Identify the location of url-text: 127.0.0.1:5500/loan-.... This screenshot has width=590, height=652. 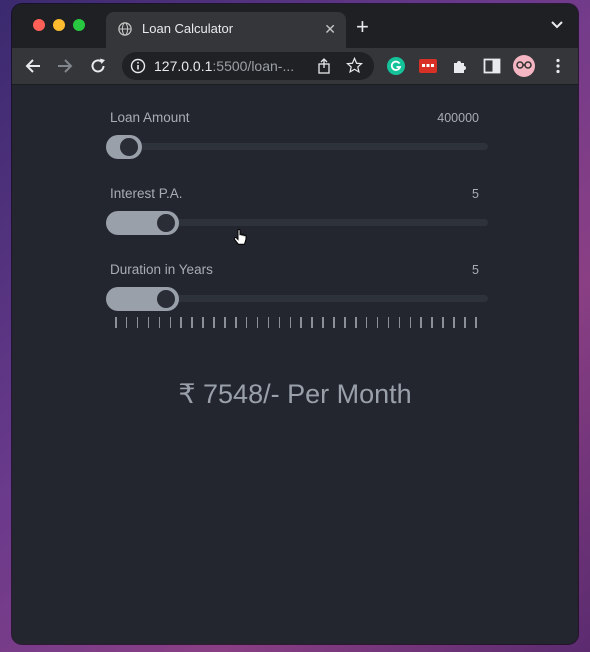
(229, 66).